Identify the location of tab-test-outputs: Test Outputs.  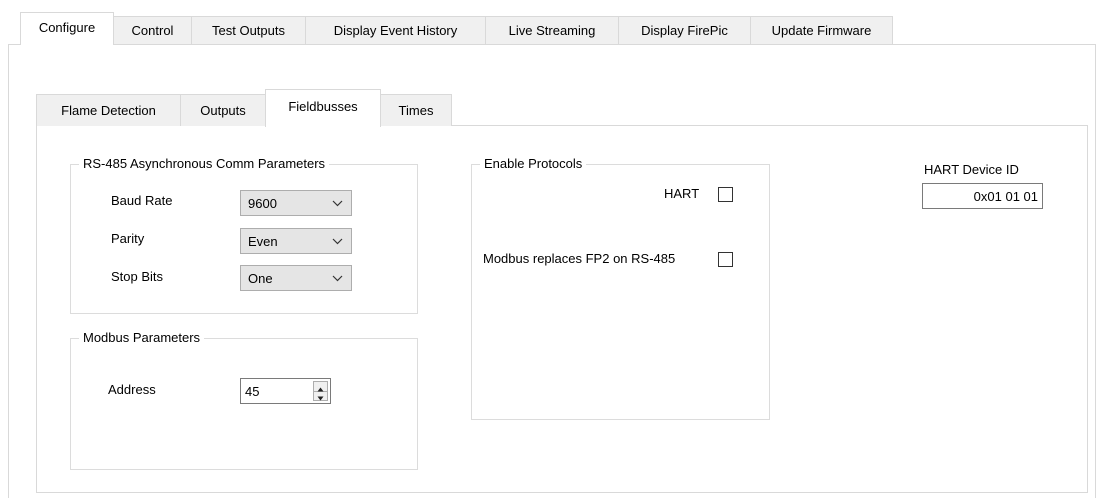
(248, 30).